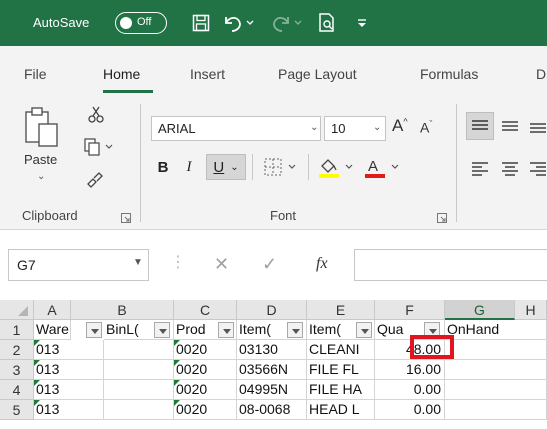  What do you see at coordinates (163, 167) in the screenshot?
I see `bold-icon: B` at bounding box center [163, 167].